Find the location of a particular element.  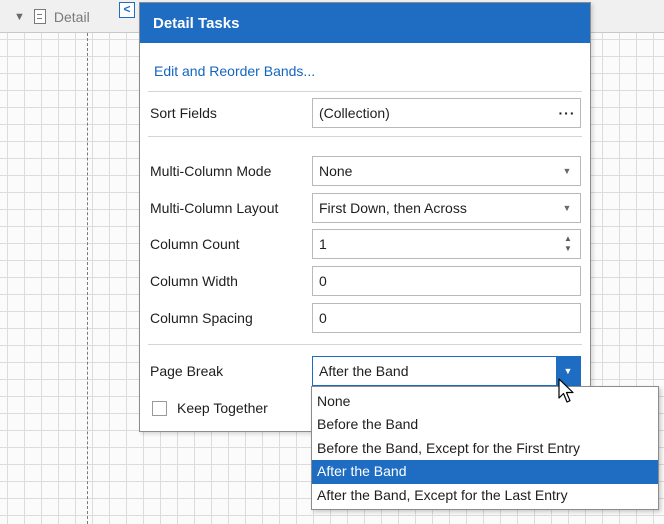

multi-column-mode-value: None is located at coordinates (336, 171).